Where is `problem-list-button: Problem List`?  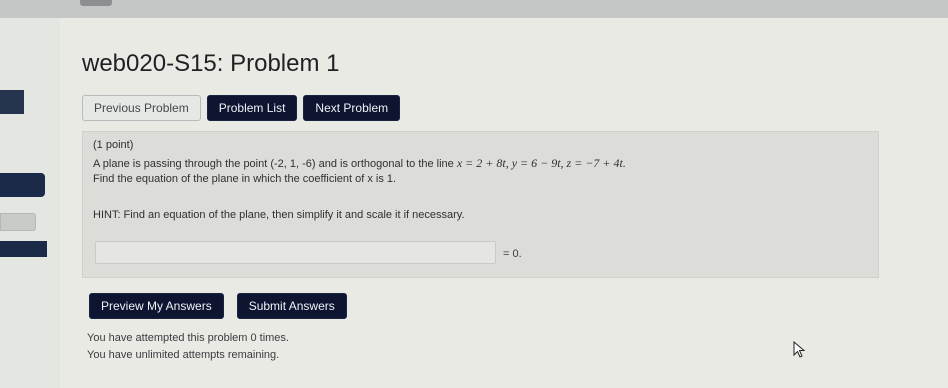 problem-list-button: Problem List is located at coordinates (252, 108).